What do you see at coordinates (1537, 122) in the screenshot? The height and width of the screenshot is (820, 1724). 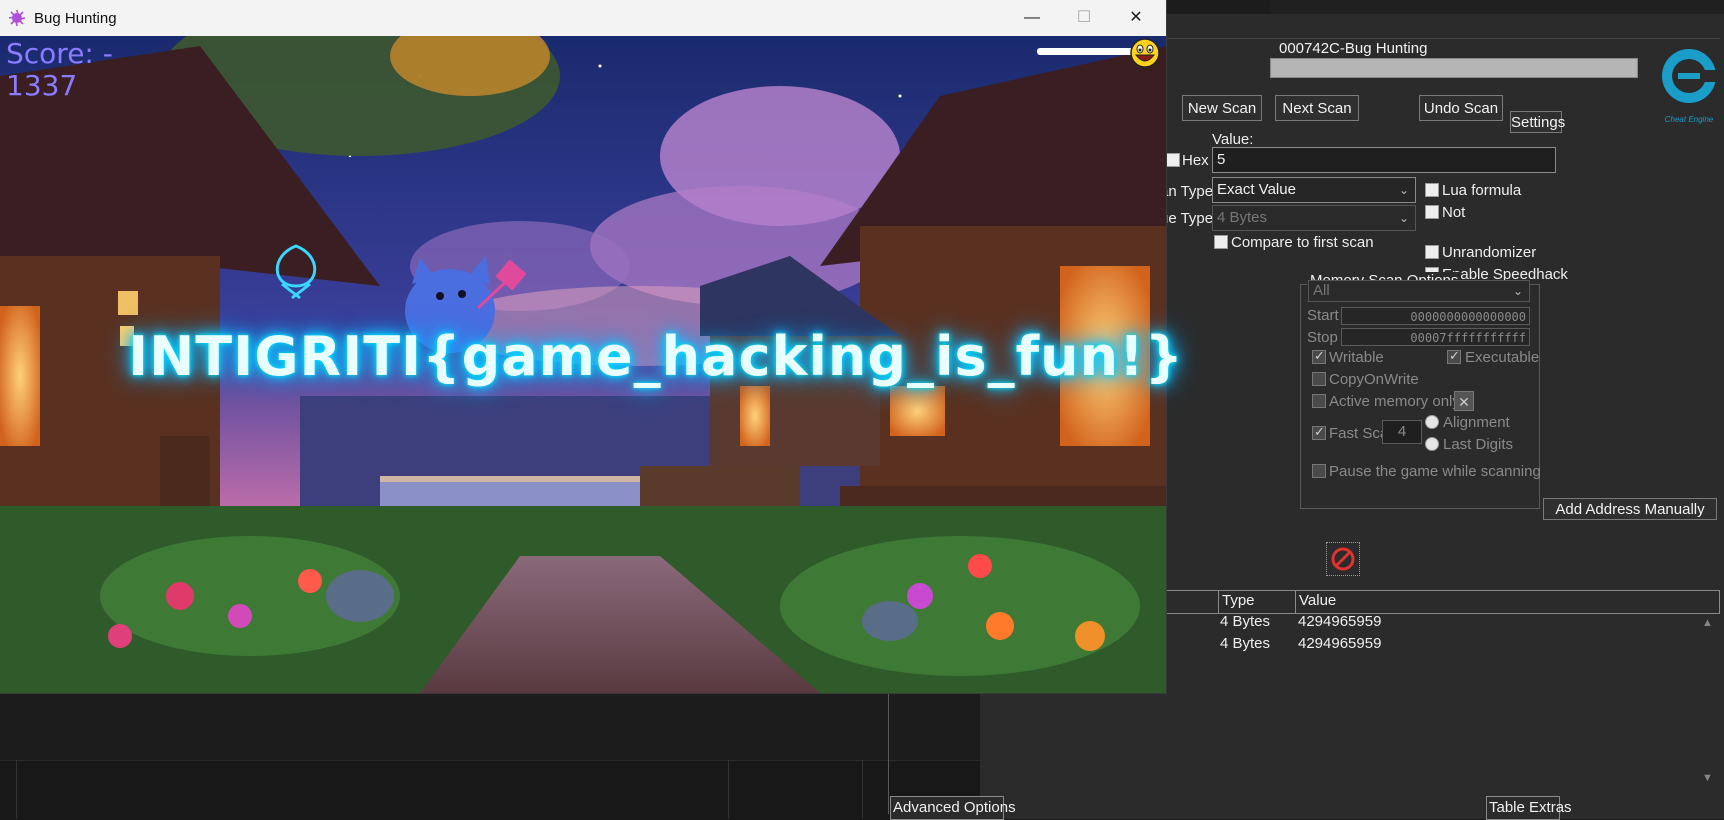 I see `settings-button: Settings` at bounding box center [1537, 122].